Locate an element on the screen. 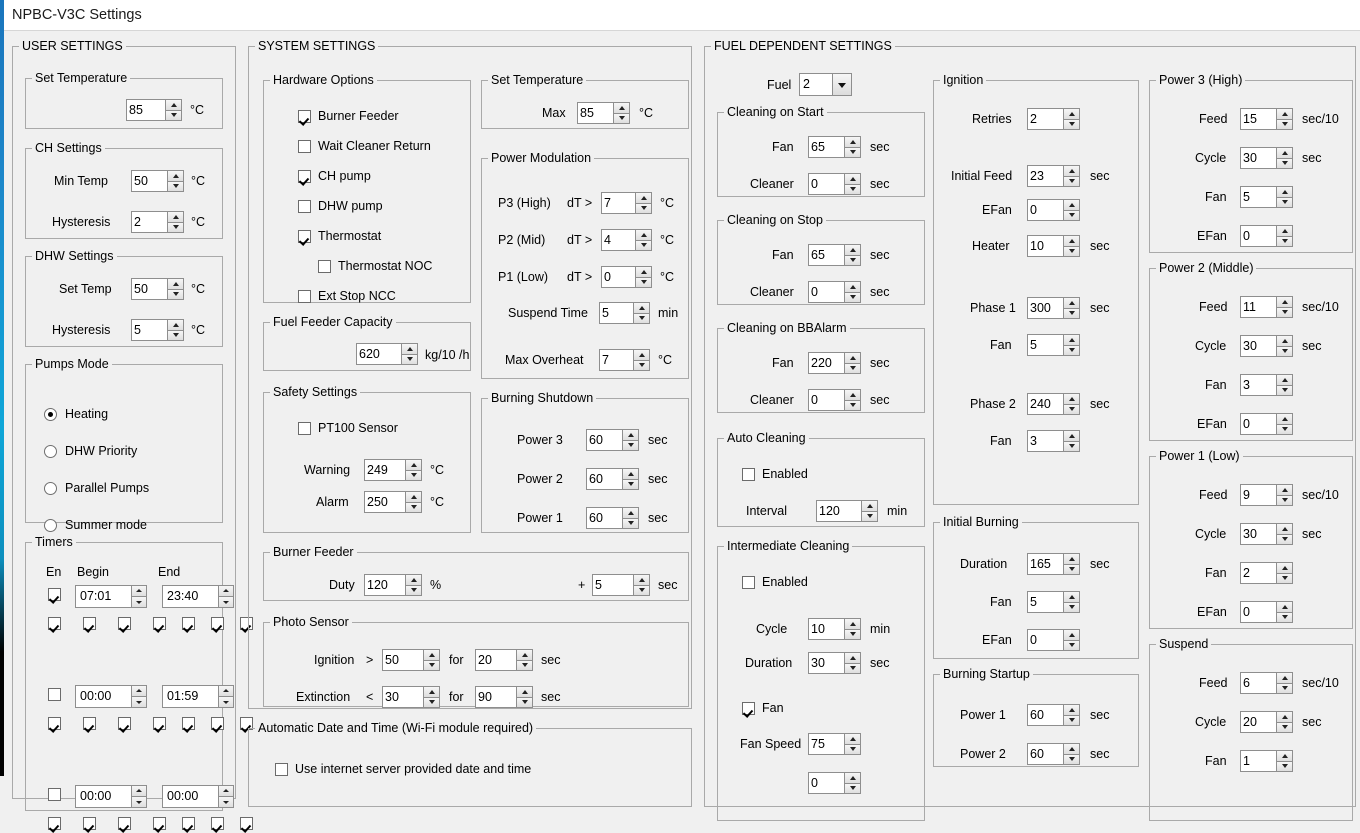  pm-p2-value: 4 is located at coordinates (618, 240).